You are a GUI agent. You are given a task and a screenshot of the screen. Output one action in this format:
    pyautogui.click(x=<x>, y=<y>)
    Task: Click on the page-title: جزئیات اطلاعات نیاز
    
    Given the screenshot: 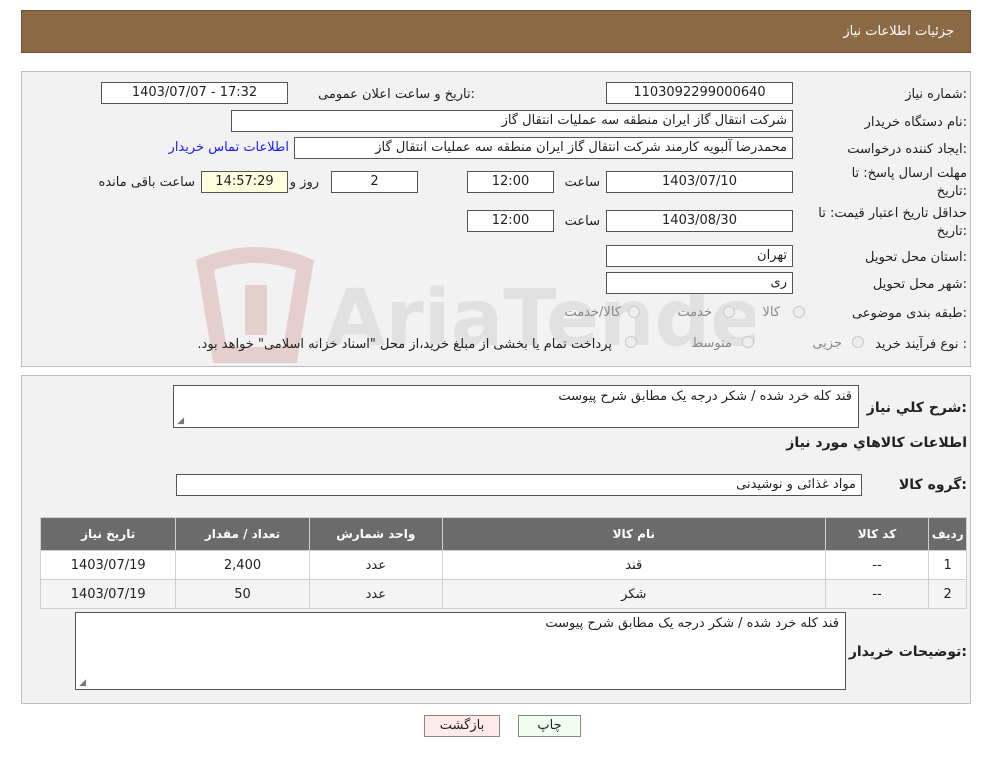 What is the action you would take?
    pyautogui.click(x=898, y=31)
    